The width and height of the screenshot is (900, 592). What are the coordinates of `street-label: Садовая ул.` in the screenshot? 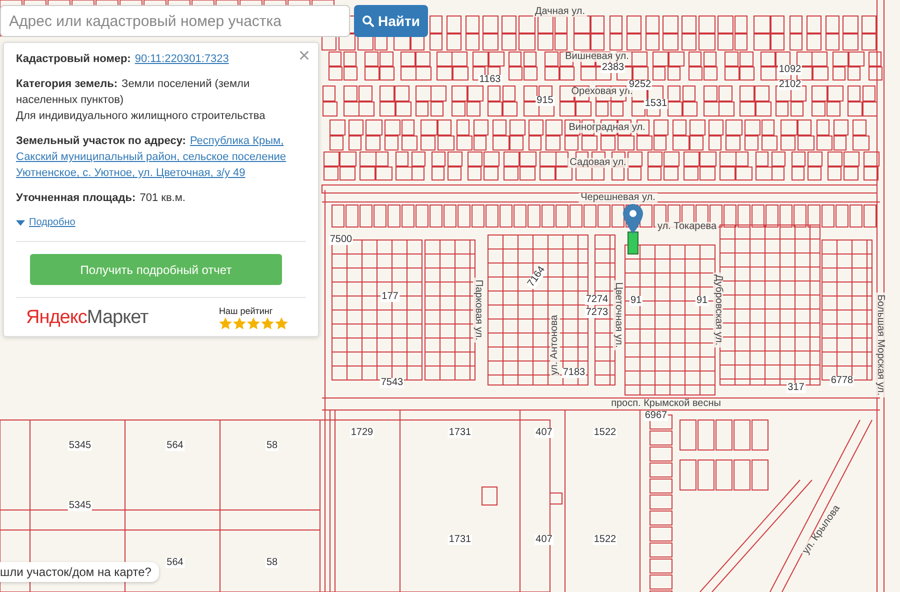 It's located at (598, 163).